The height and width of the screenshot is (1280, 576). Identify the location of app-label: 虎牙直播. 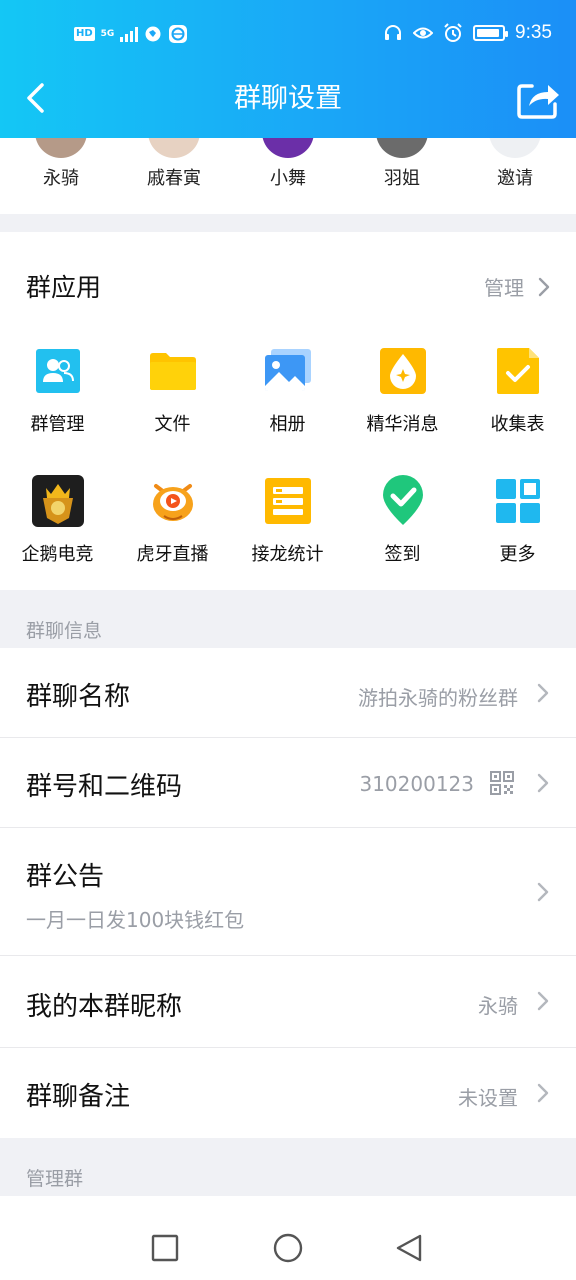
(172, 554).